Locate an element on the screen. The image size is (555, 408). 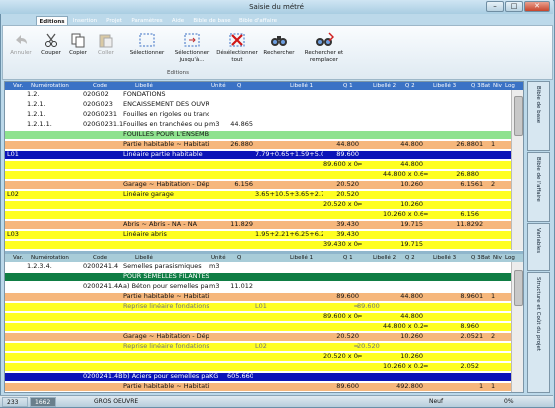
cell-libelle: Linéaire garage is located at coordinates (166, 195).